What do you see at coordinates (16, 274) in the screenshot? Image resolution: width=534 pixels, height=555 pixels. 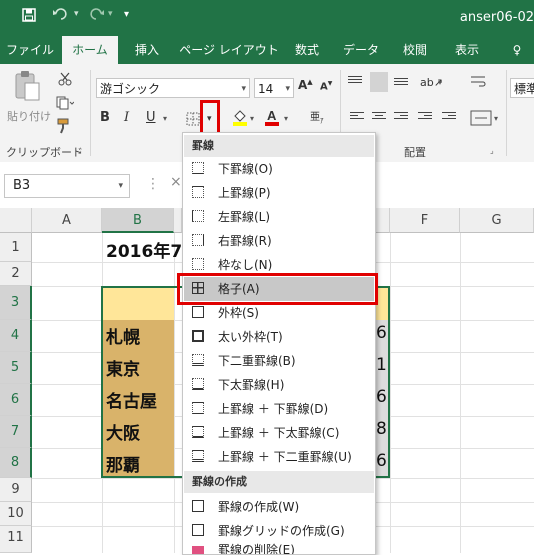 I see `row-header-2: 2` at bounding box center [16, 274].